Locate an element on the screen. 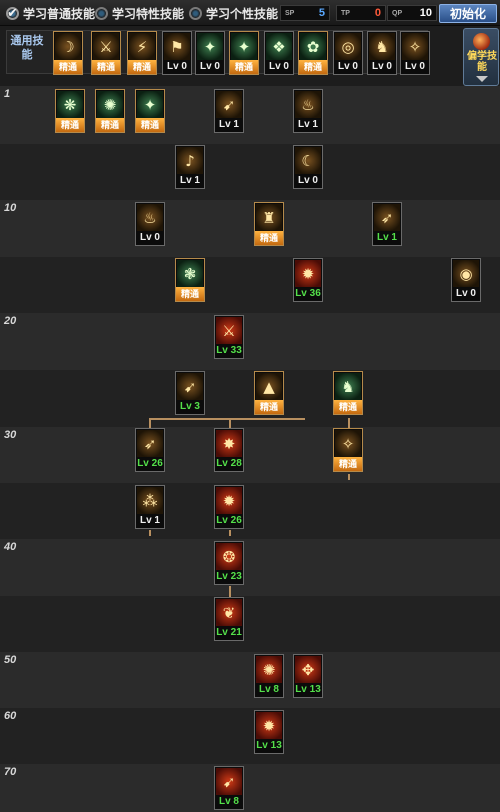  radio-checked-icon is located at coordinates (12, 13).